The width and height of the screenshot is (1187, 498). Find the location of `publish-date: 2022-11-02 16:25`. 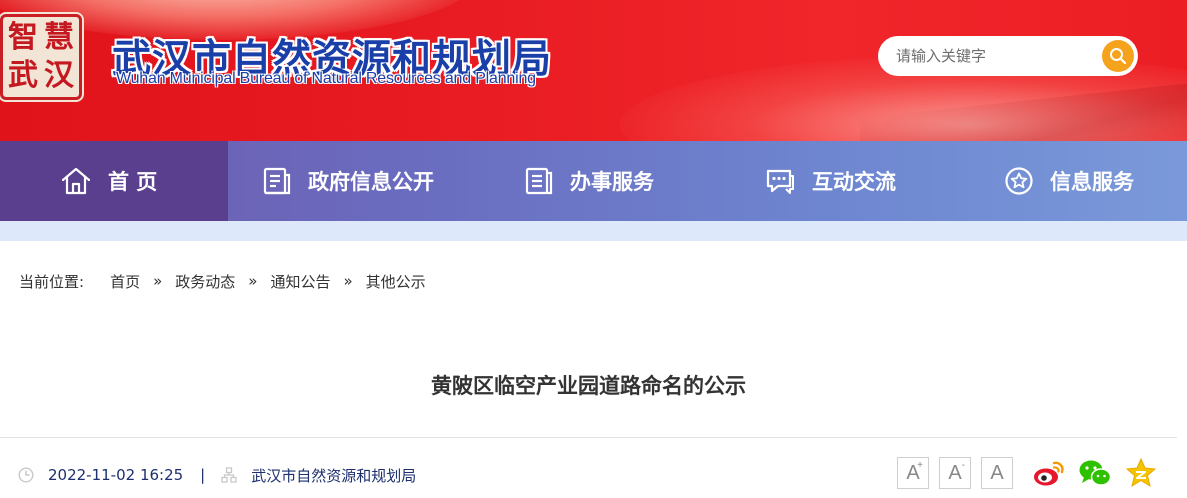

publish-date: 2022-11-02 16:25 is located at coordinates (116, 475).